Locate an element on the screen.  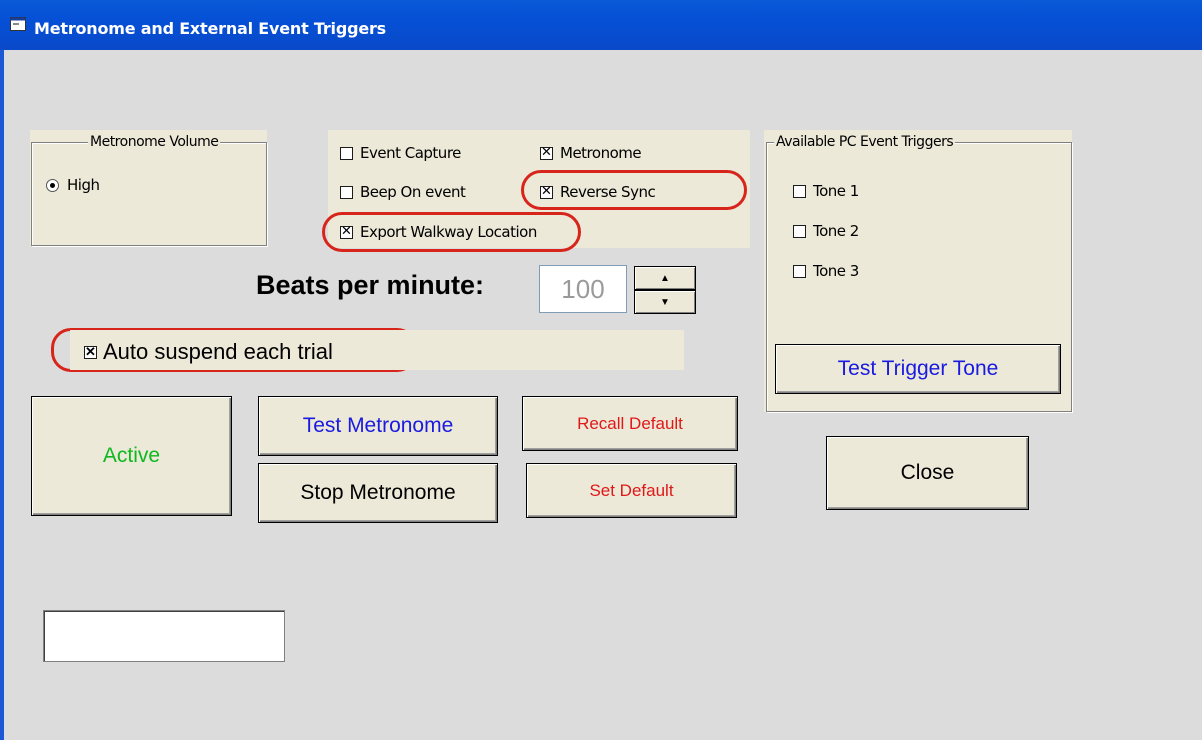
window-title: Metronome and External Event Triggers is located at coordinates (210, 28).